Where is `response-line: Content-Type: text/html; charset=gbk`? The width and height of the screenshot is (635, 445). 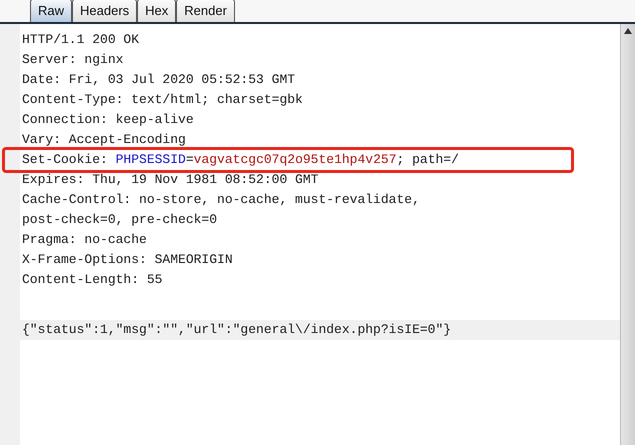 response-line: Content-Type: text/html; charset=gbk is located at coordinates (162, 100).